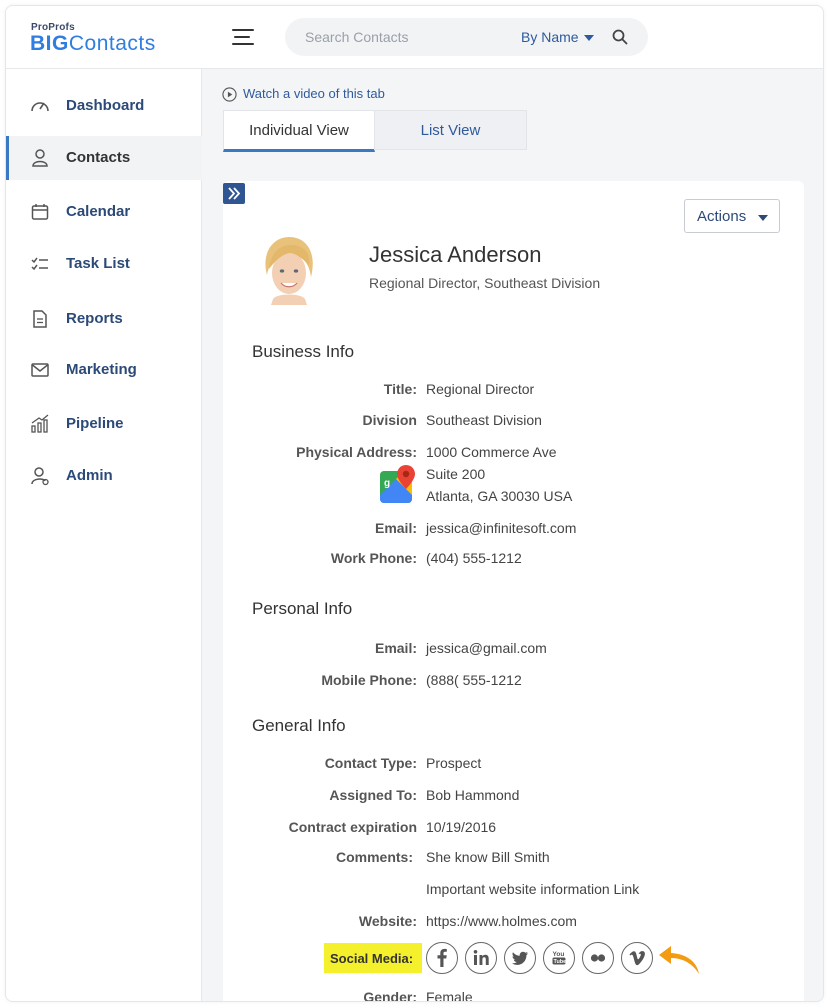 The image size is (828, 1006). What do you see at coordinates (352, 827) in the screenshot?
I see `contract-expiration-label: Contract expiration` at bounding box center [352, 827].